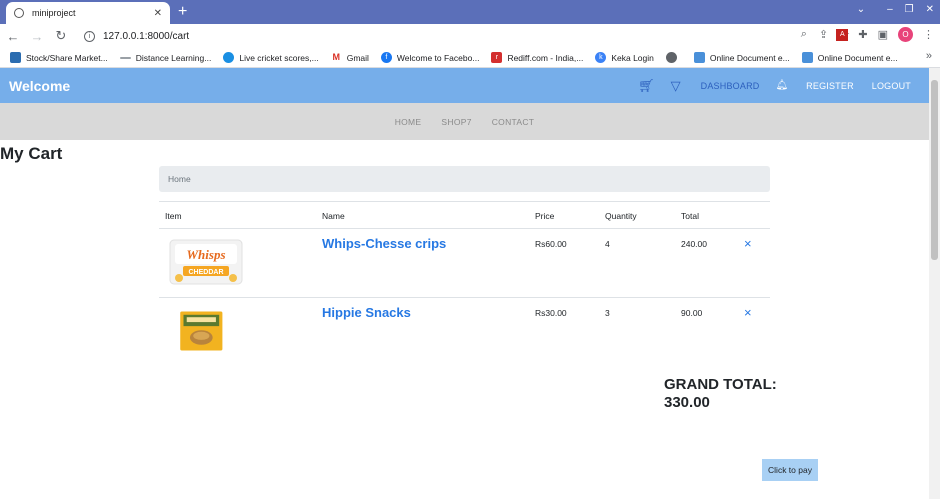 This screenshot has width=940, height=499. Describe the element at coordinates (125, 57) in the screenshot. I see `page-icon` at that location.